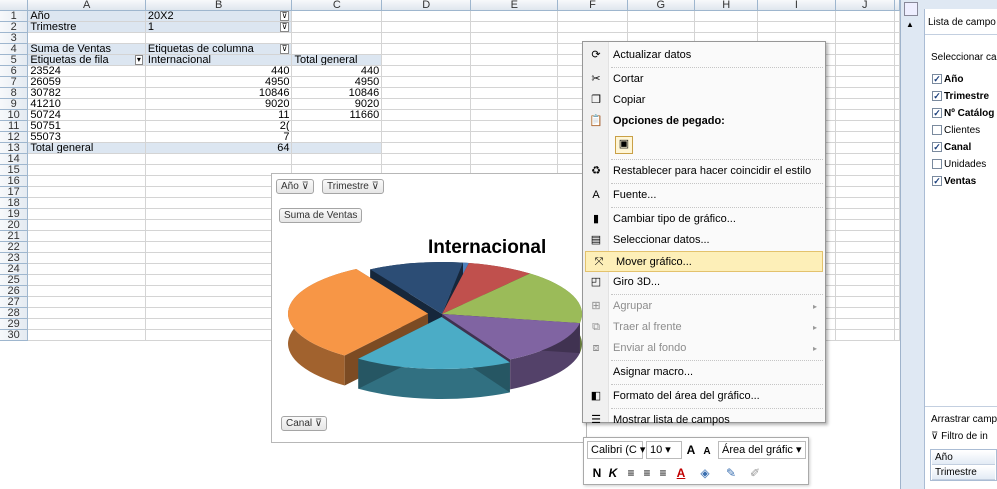 Image resolution: width=997 pixels, height=489 pixels. What do you see at coordinates (284, 16) in the screenshot?
I see `filter-dropdown-icon: ⊽` at bounding box center [284, 16].